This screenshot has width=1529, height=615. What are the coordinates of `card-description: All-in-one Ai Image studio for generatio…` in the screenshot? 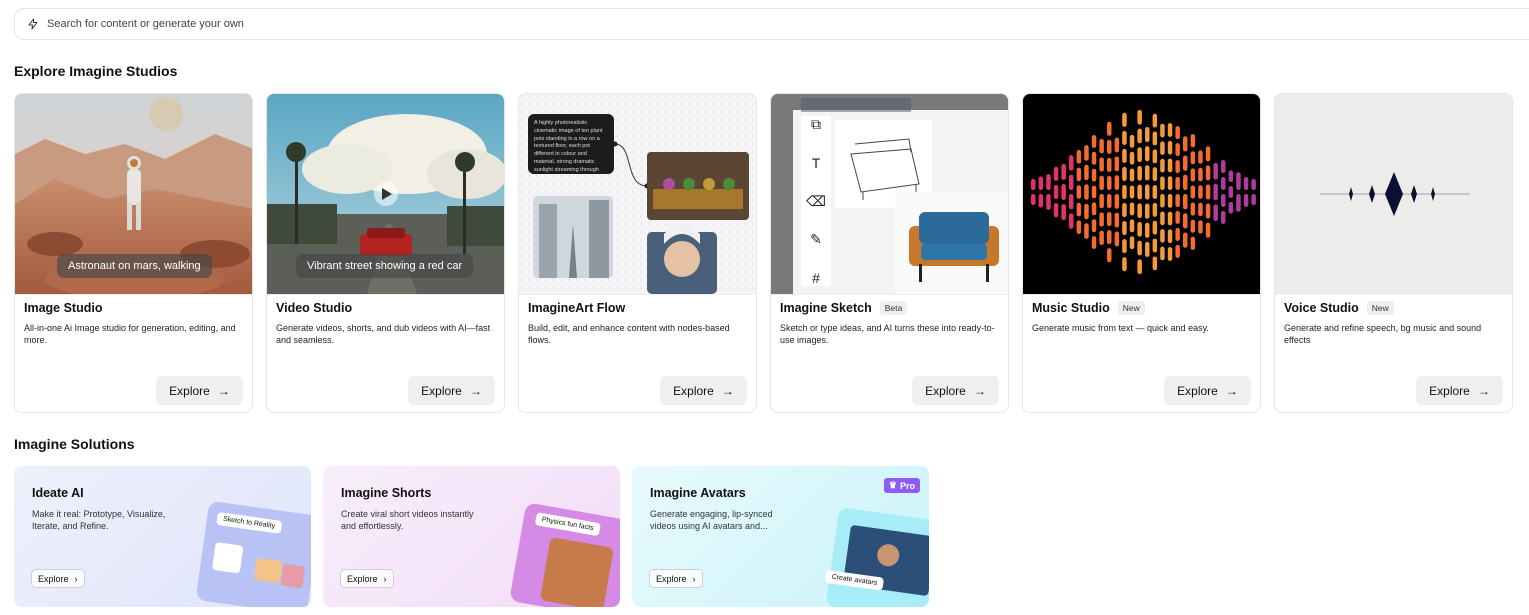 It's located at (130, 334).